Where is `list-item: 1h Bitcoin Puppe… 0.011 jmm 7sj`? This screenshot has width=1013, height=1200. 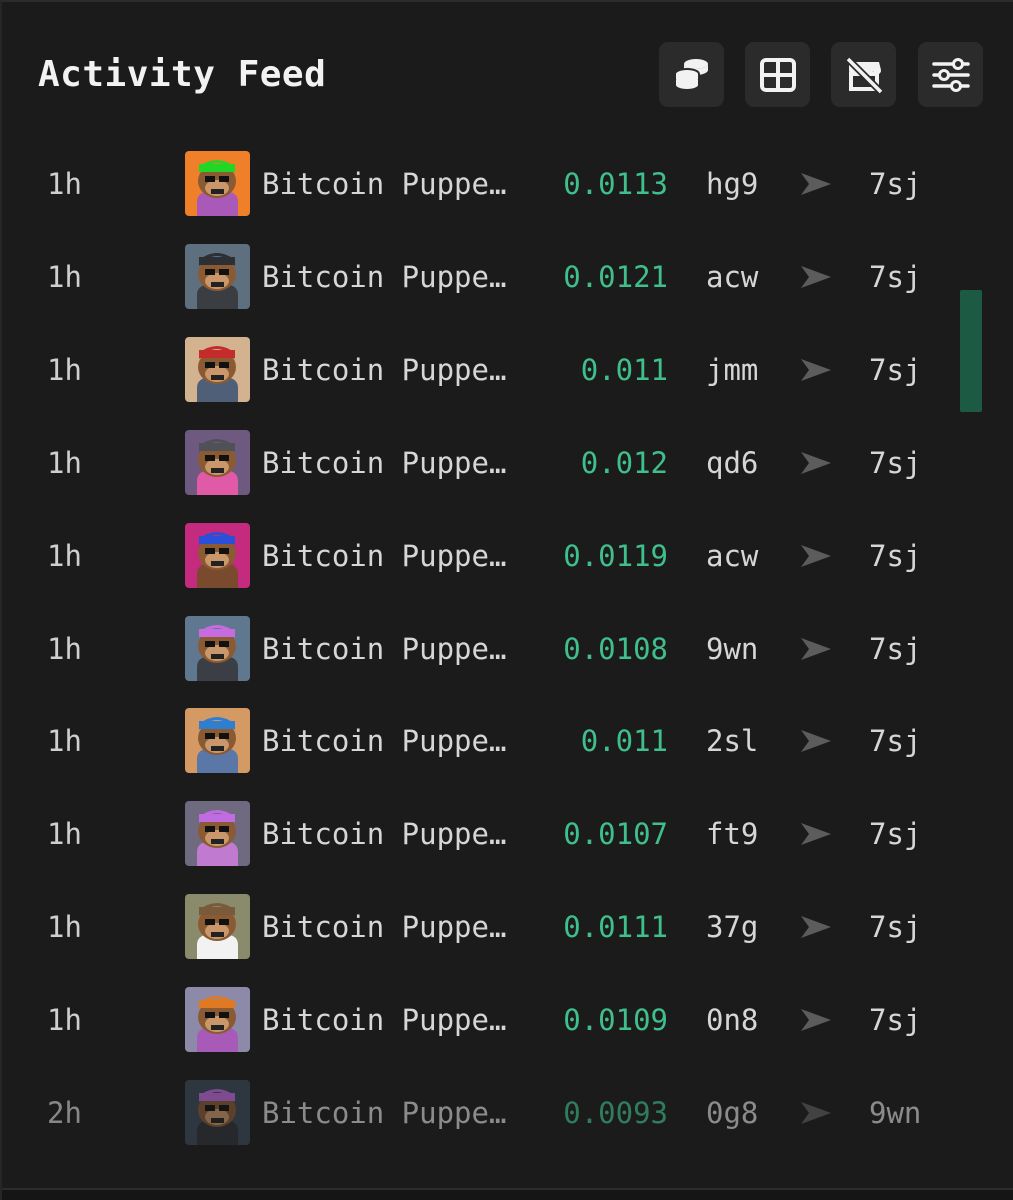 list-item: 1h Bitcoin Puppe… 0.011 jmm 7sj is located at coordinates (477, 370).